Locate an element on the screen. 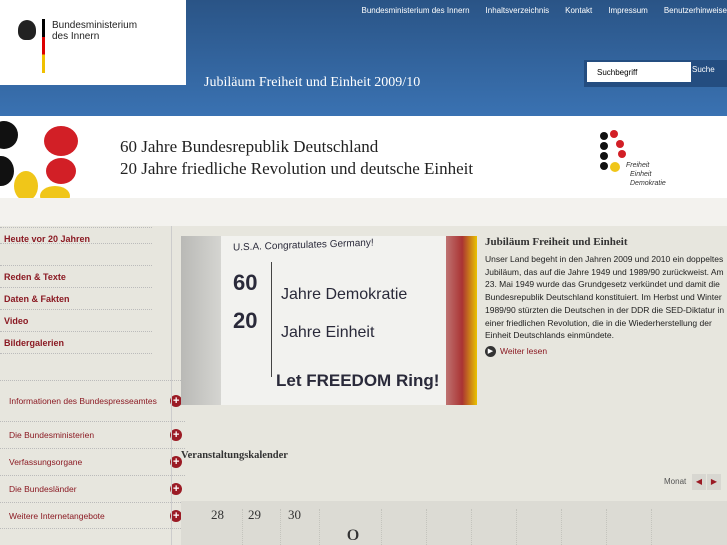 This screenshot has height=545, width=727. content-top-strip is located at coordinates (363, 212).